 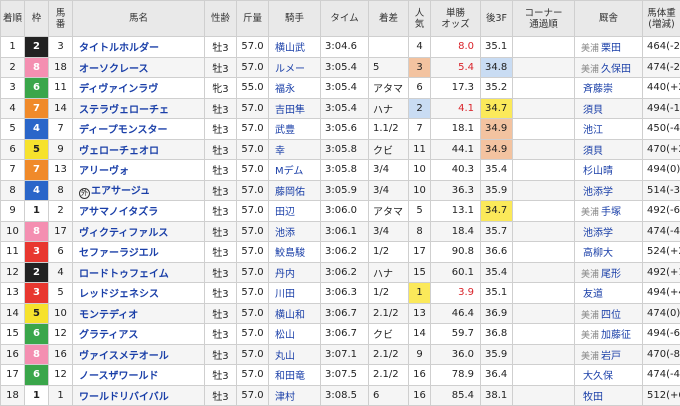 I want to click on horse-name-link: グラティアス, so click(x=139, y=334).